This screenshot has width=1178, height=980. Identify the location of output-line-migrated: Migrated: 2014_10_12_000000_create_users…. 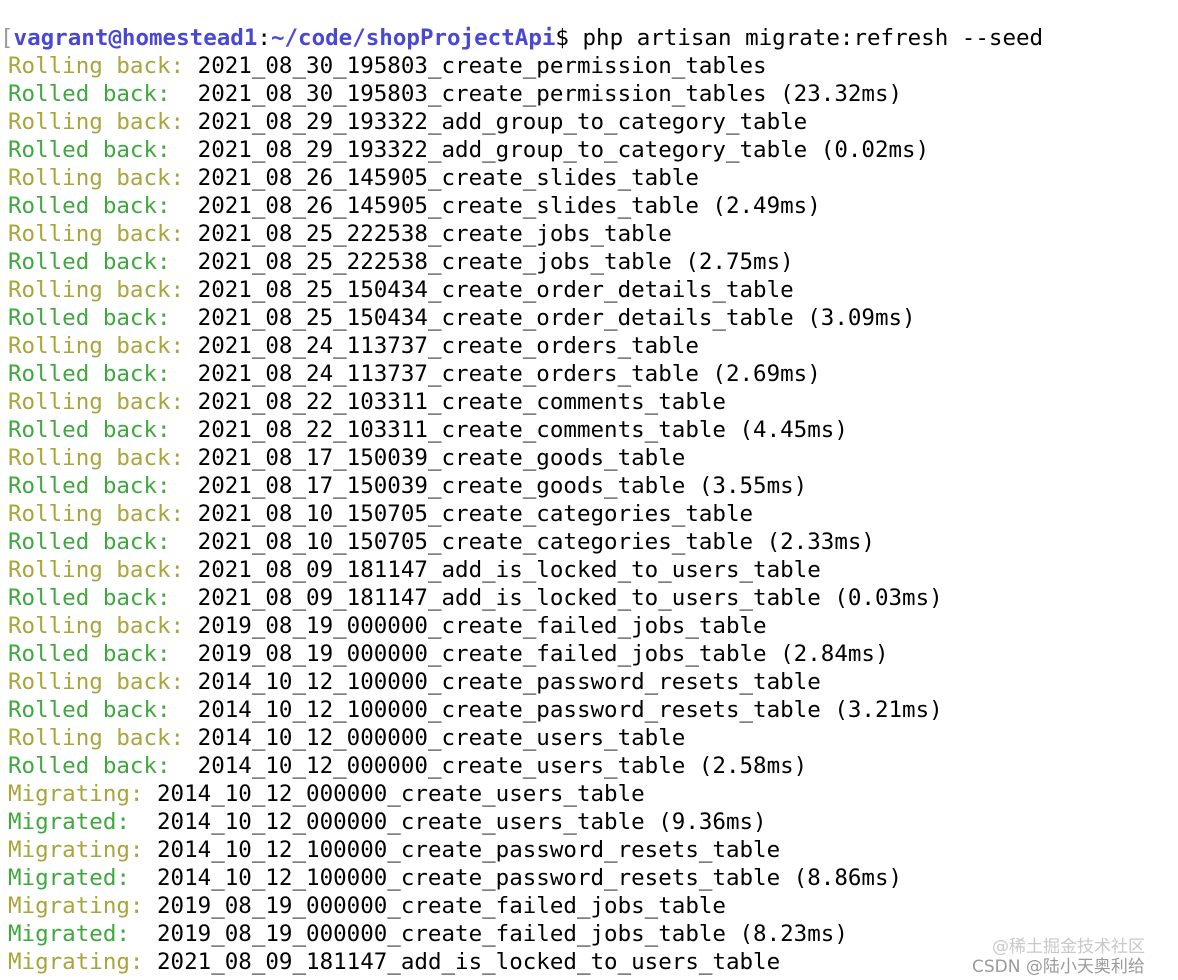
(387, 822).